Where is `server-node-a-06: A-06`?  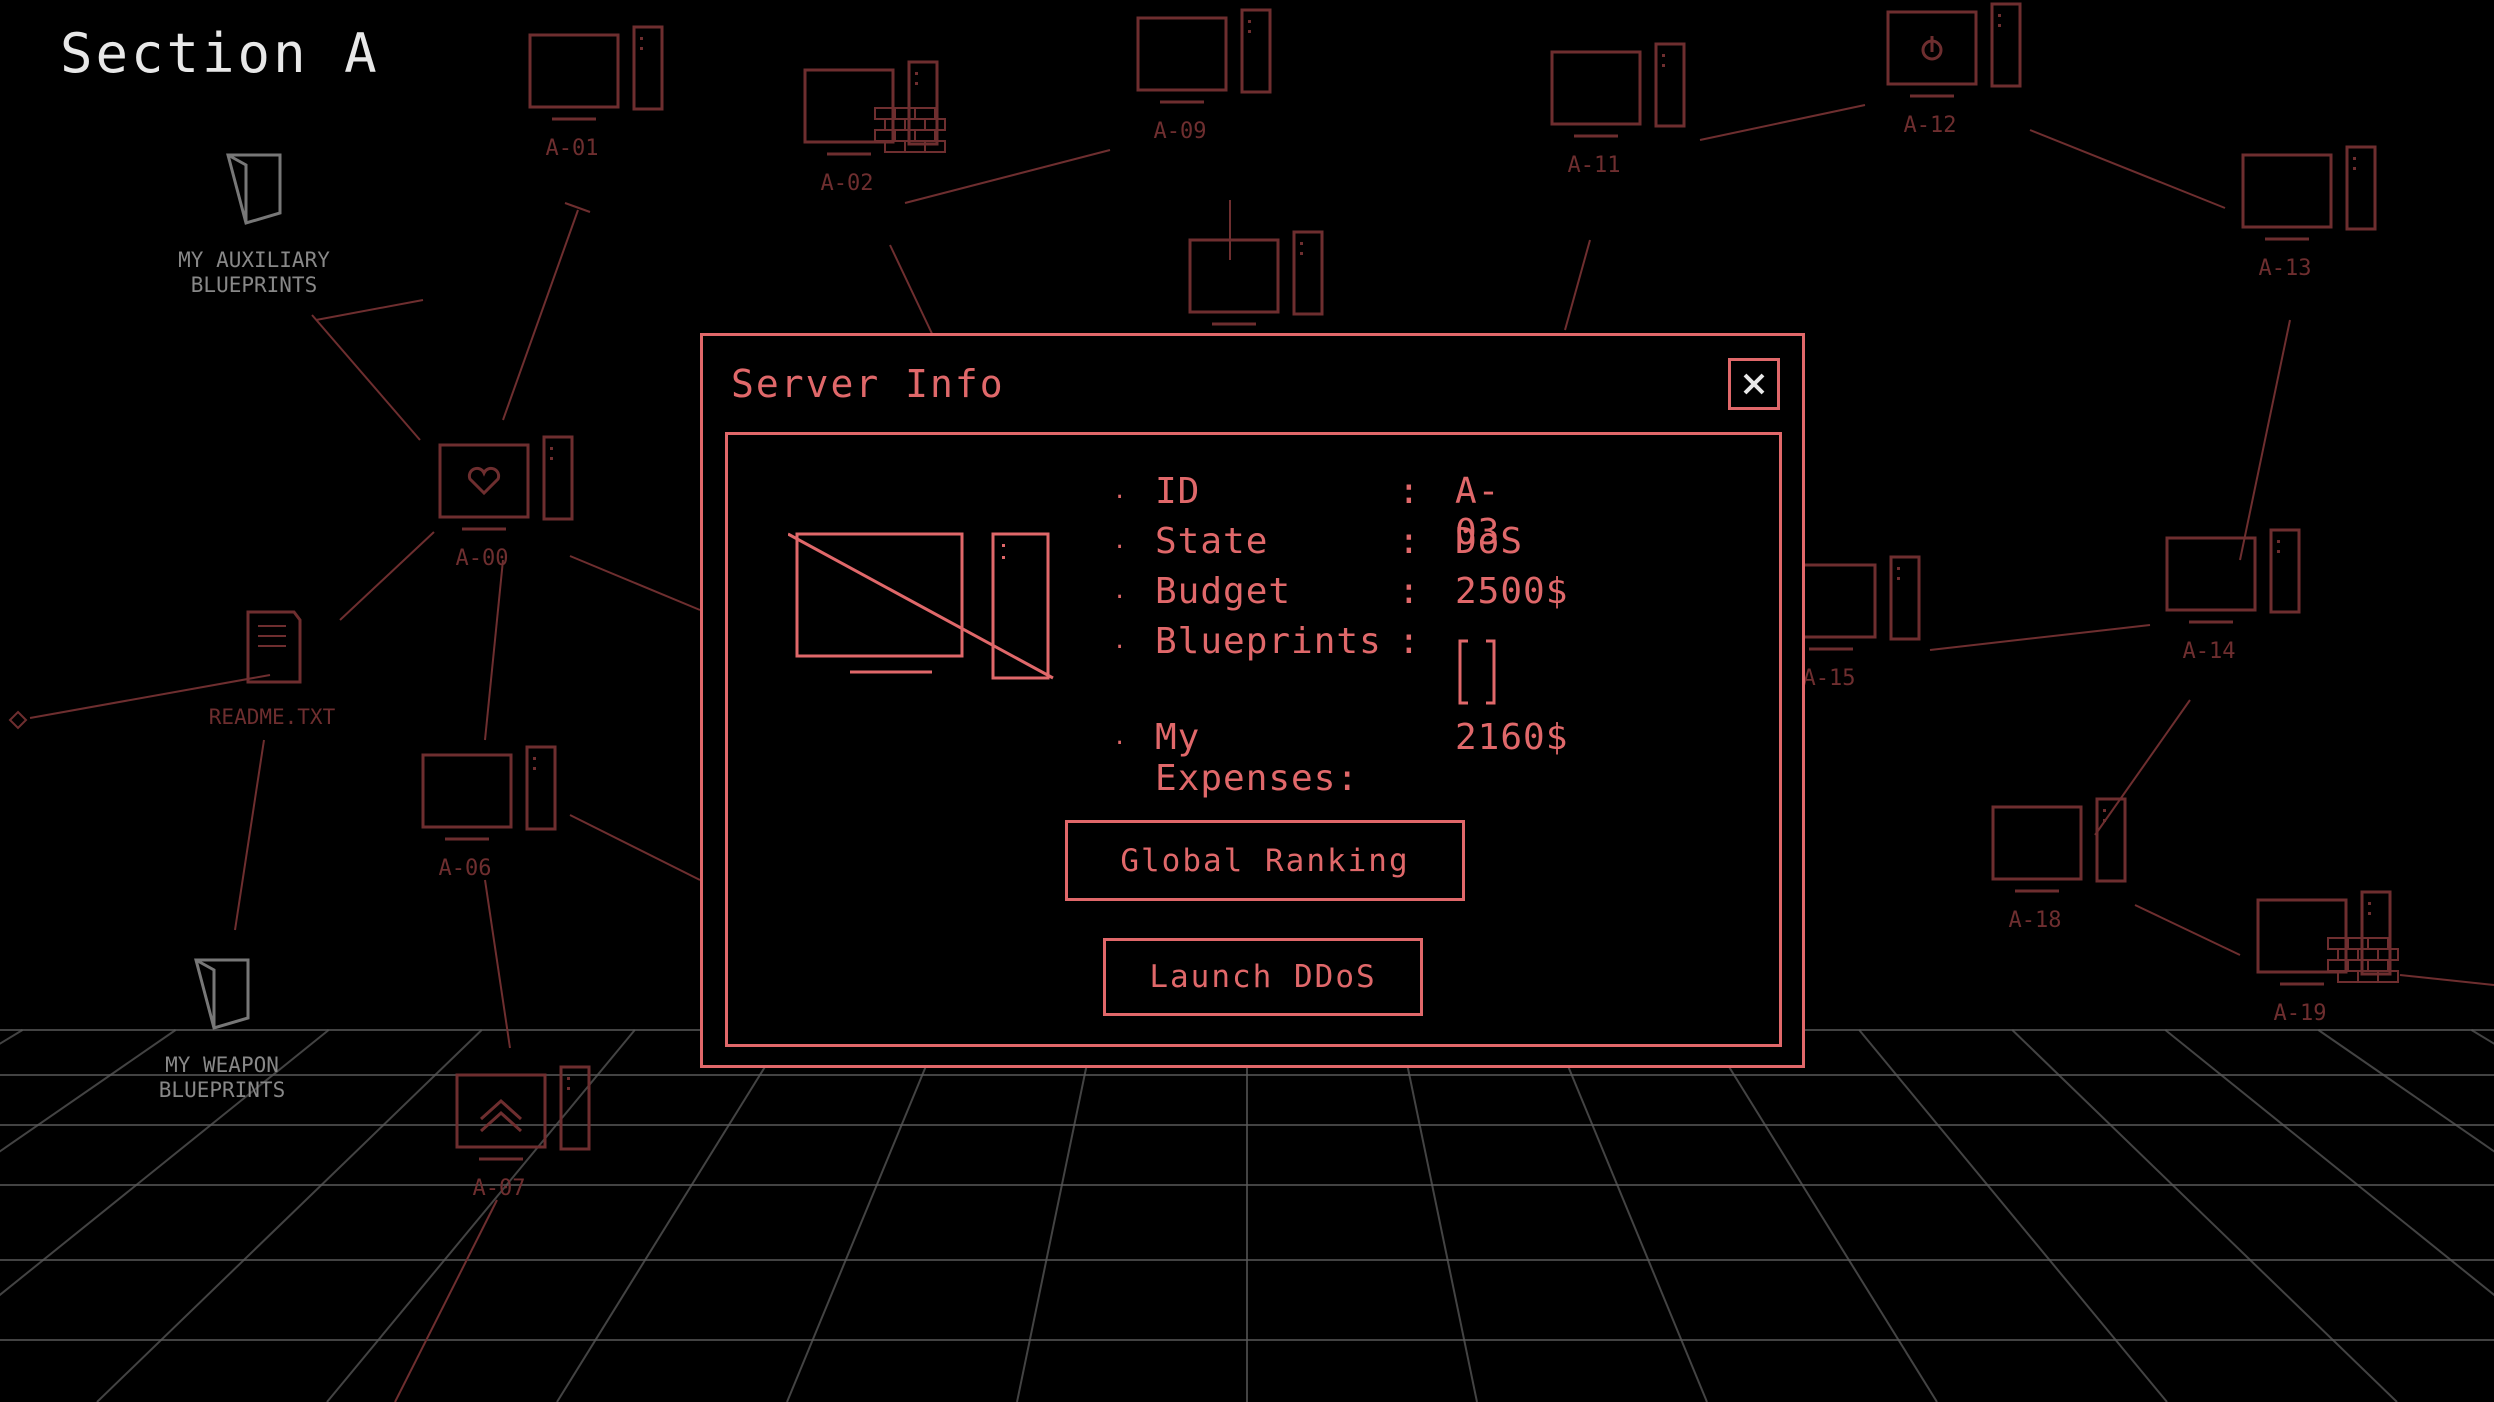
server-node-a-06: A-06 is located at coordinates (489, 813).